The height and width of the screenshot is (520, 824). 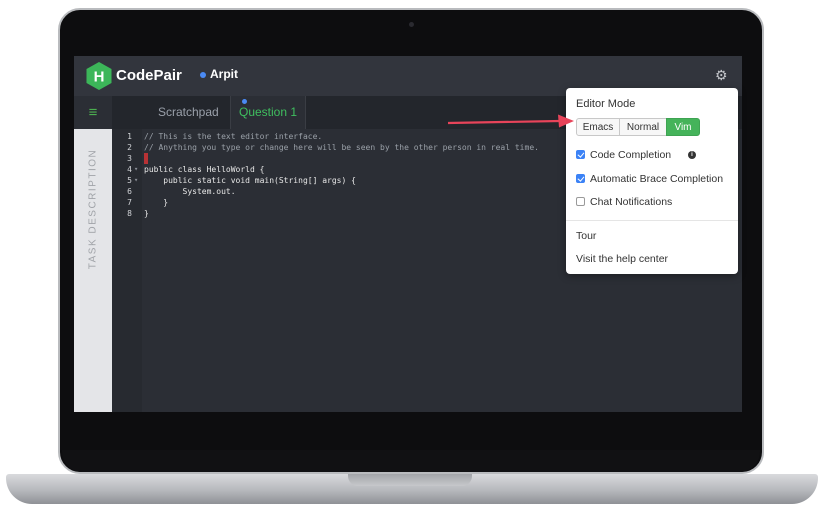 I want to click on mode-normal-button: Normal, so click(x=643, y=127).